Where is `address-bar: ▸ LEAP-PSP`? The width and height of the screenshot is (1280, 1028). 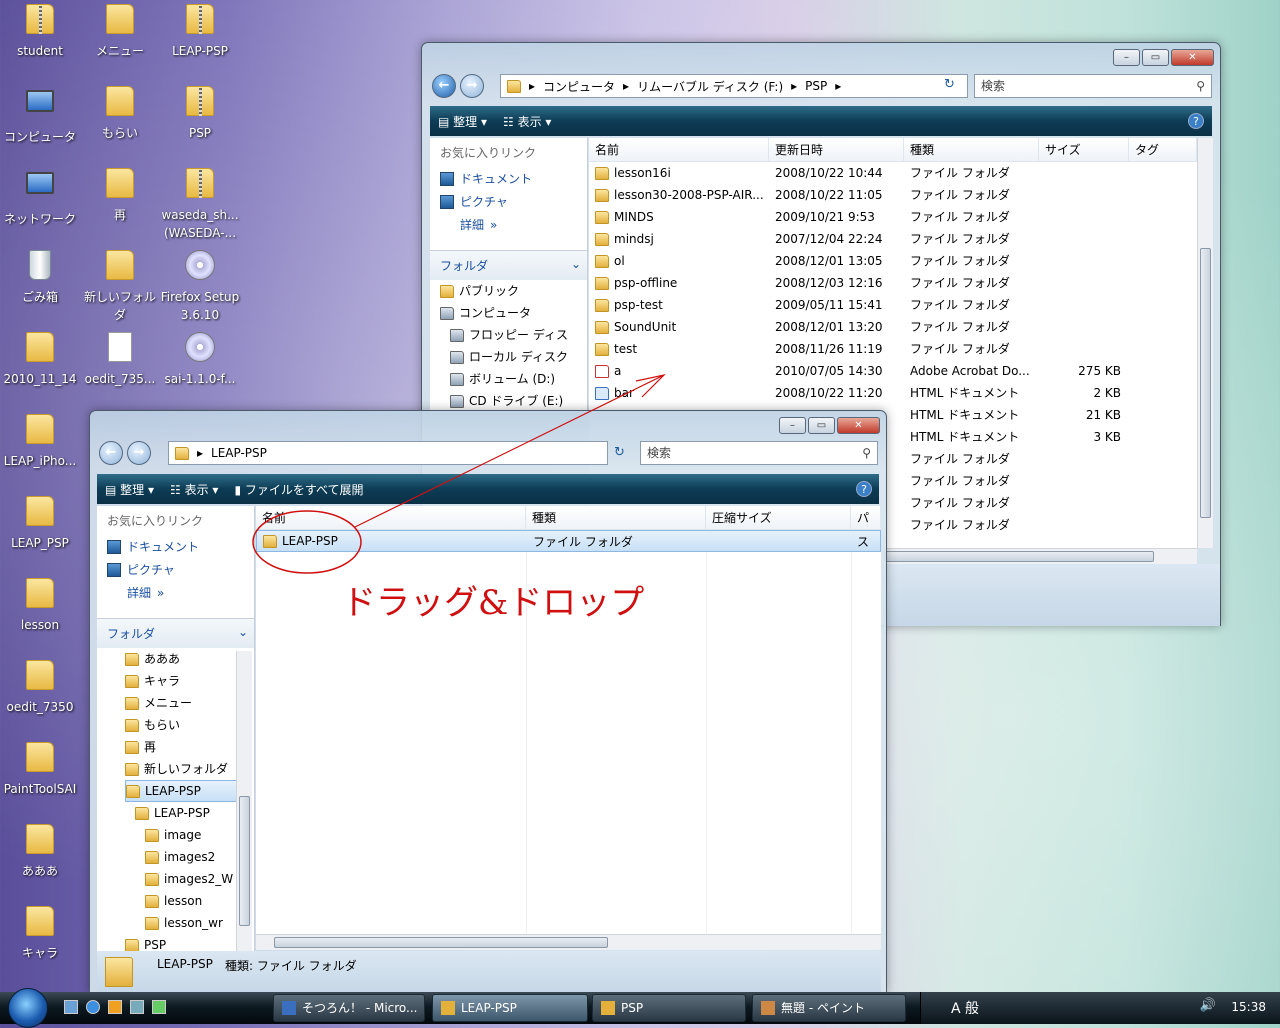
address-bar: ▸ LEAP-PSP is located at coordinates (388, 453).